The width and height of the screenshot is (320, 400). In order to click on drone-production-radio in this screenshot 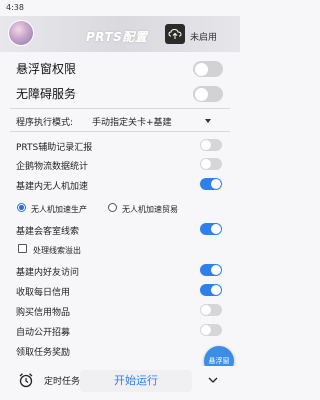, I will do `click(21, 207)`.